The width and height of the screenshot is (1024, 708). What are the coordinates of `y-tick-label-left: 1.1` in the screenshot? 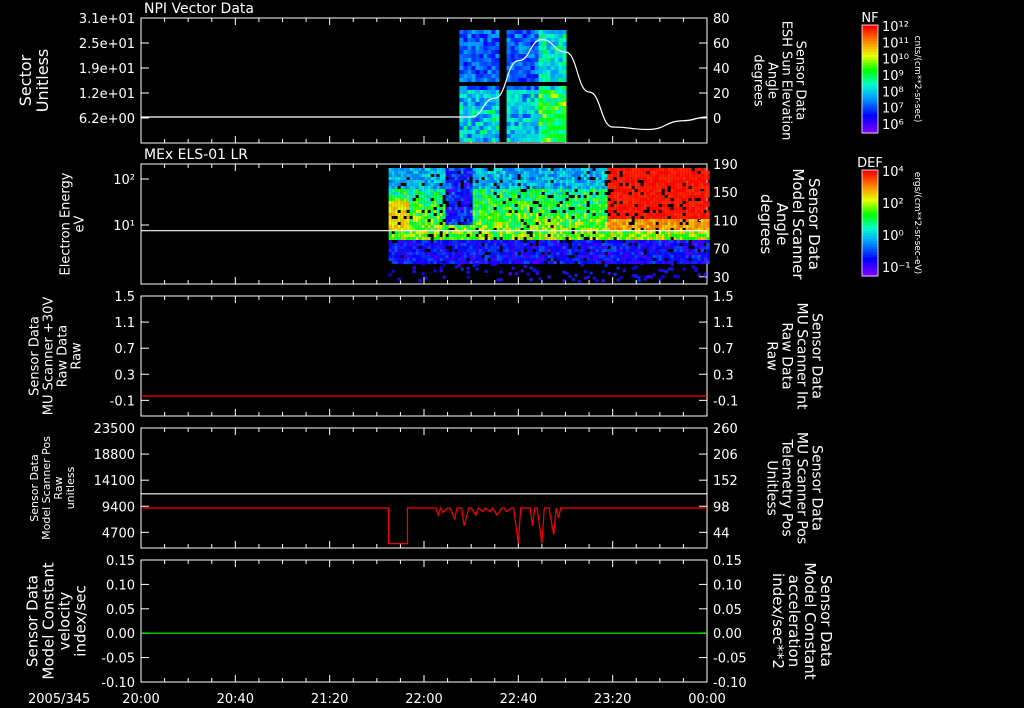 It's located at (124, 323).